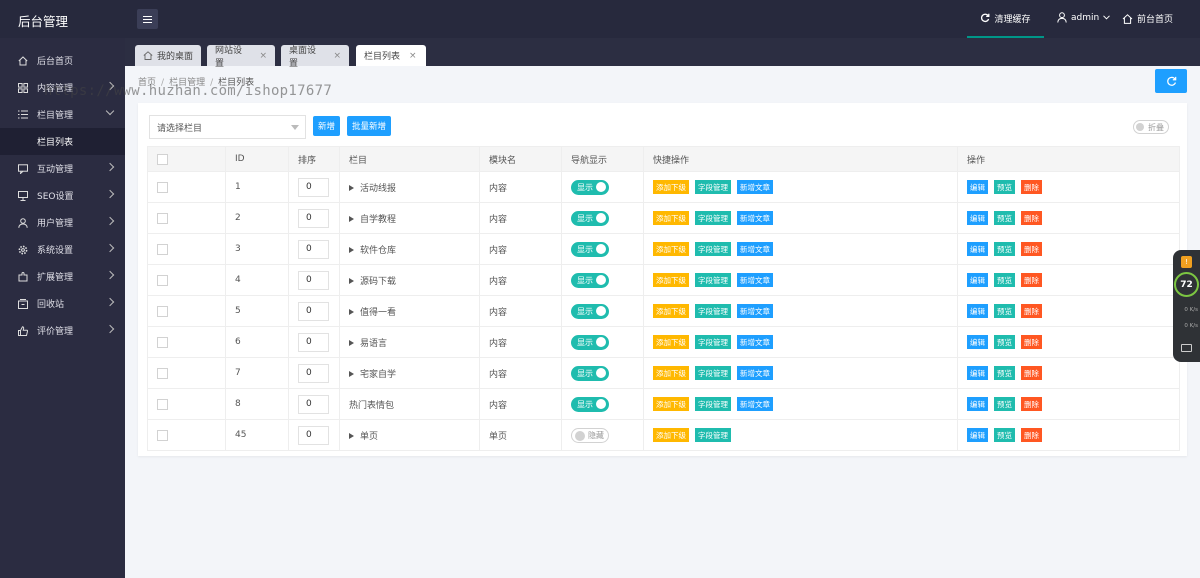  I want to click on camera-icon, so click(1186, 348).